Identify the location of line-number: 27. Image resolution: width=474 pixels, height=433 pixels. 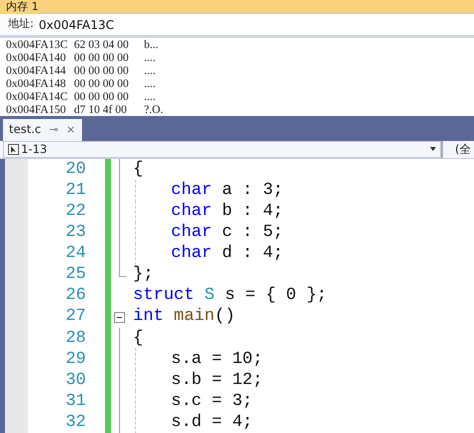
(75, 317).